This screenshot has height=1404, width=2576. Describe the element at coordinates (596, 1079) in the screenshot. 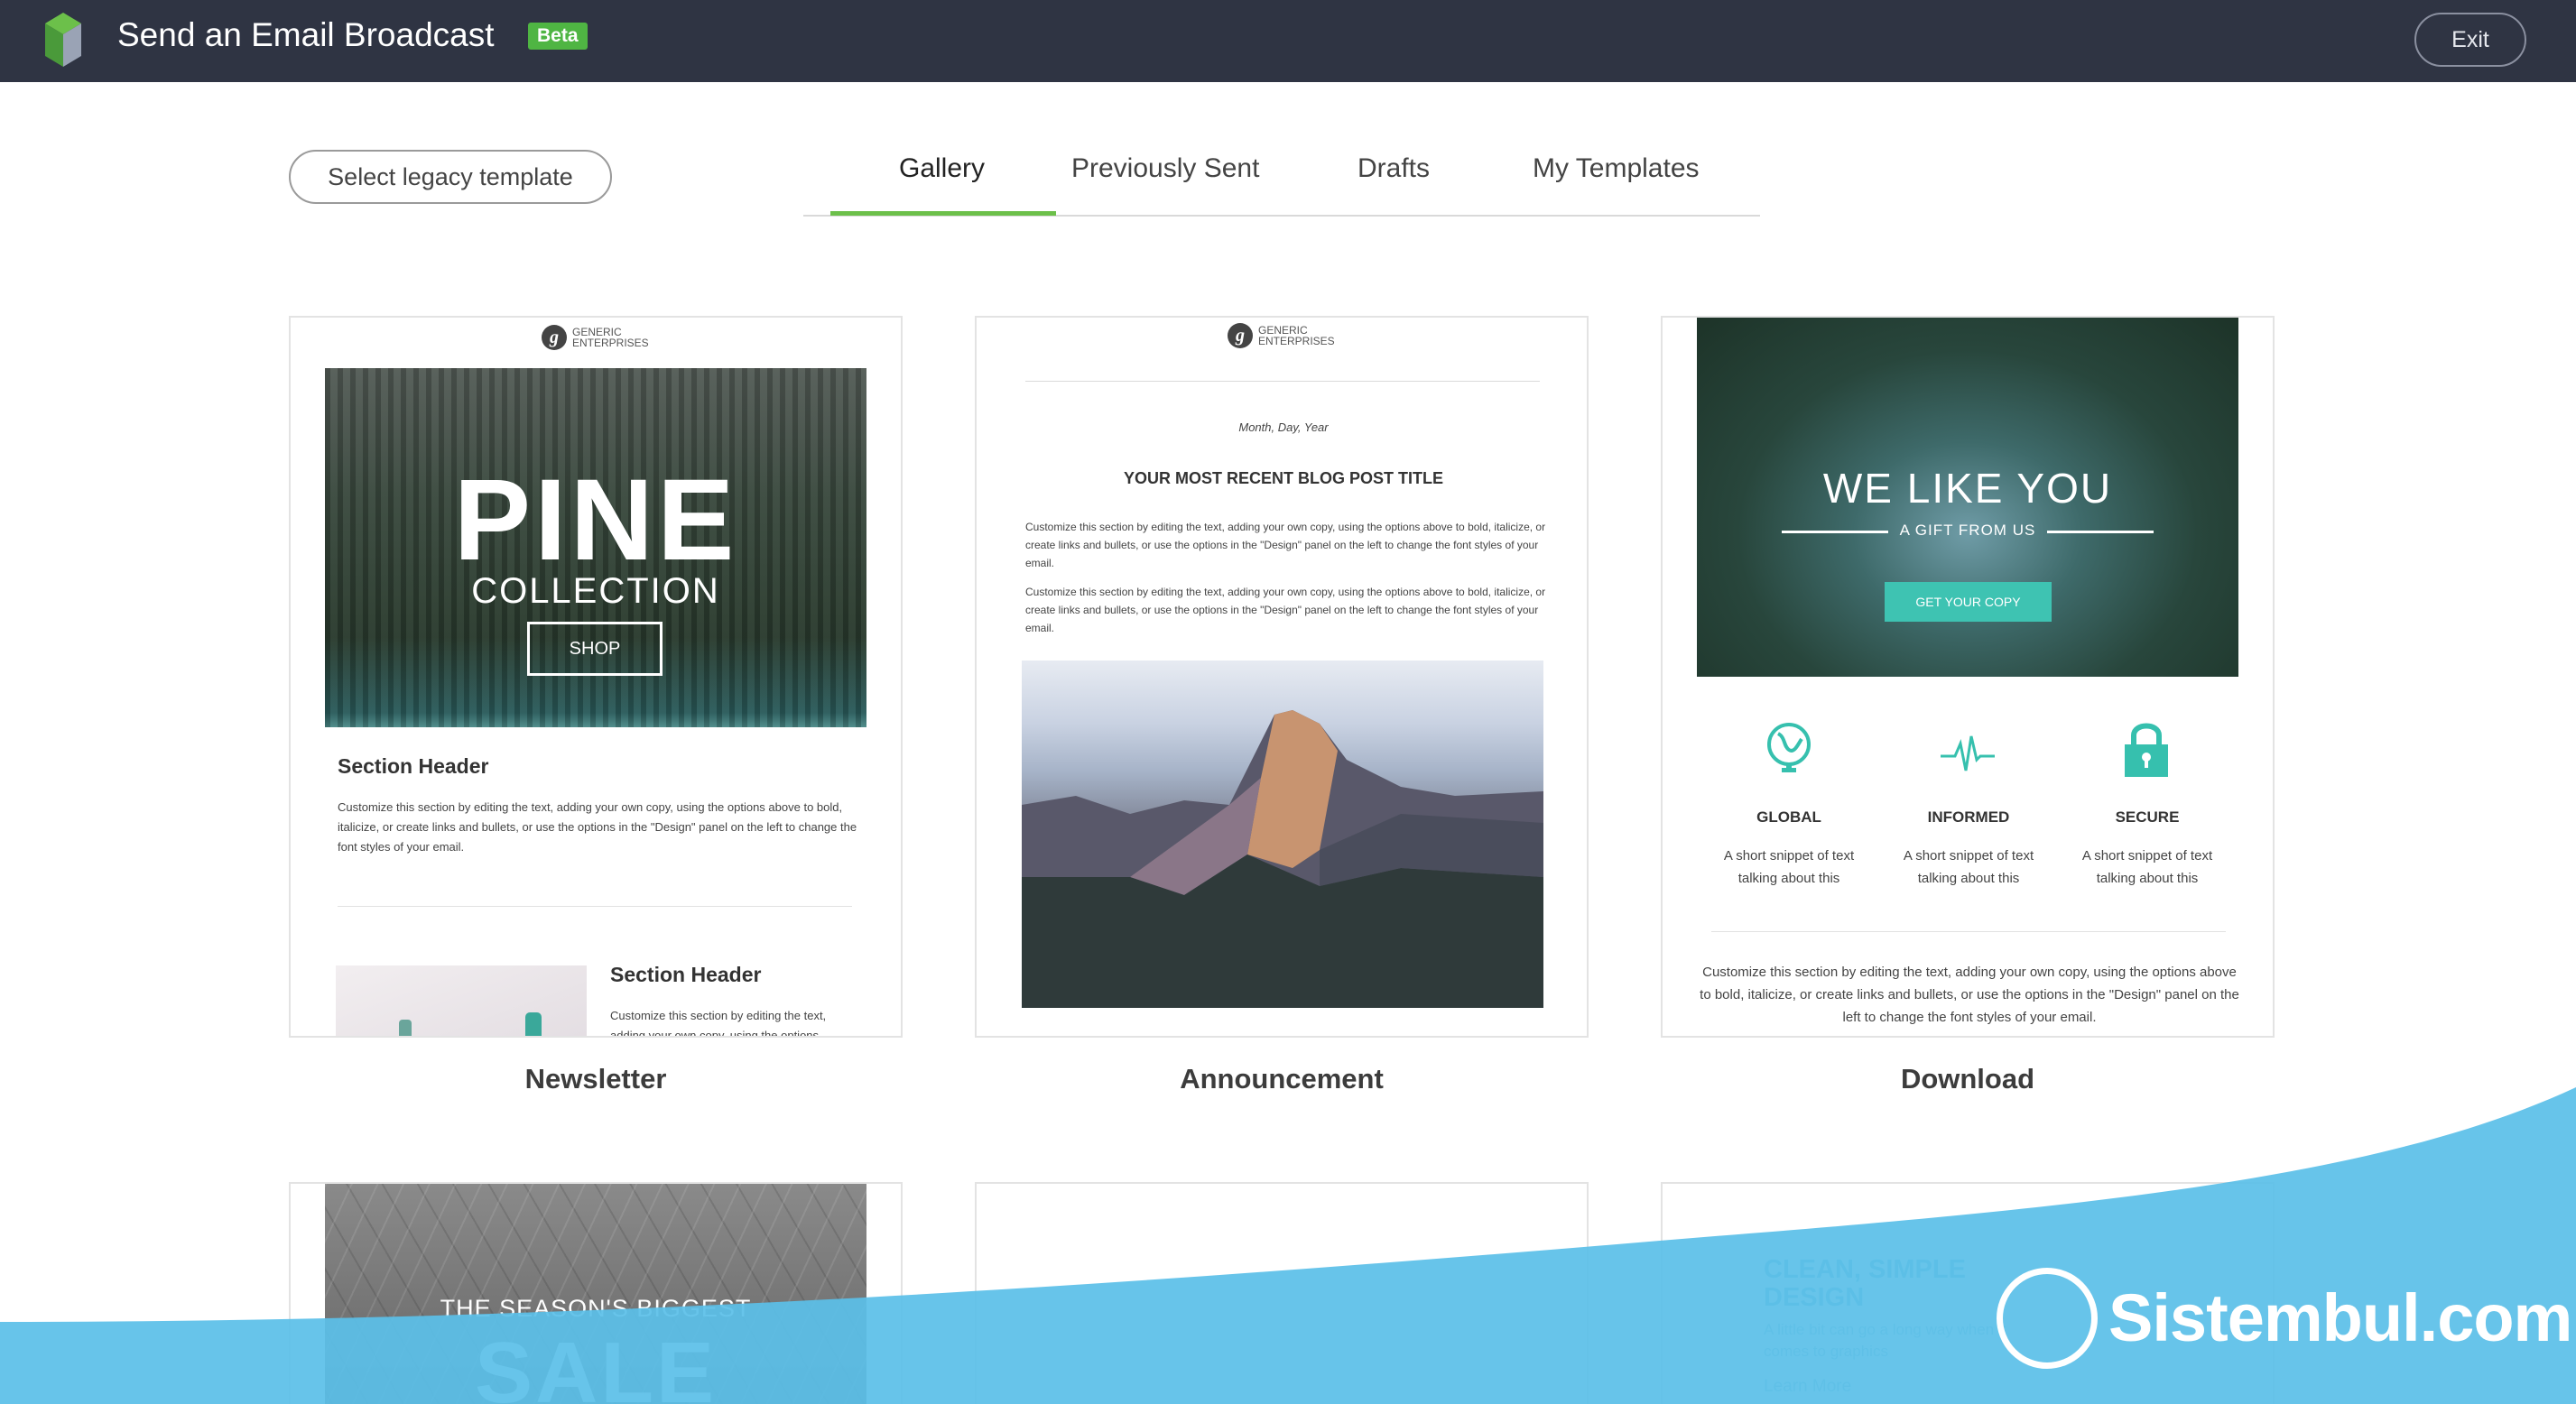

I see `template-name-newsletter: Newsletter` at that location.